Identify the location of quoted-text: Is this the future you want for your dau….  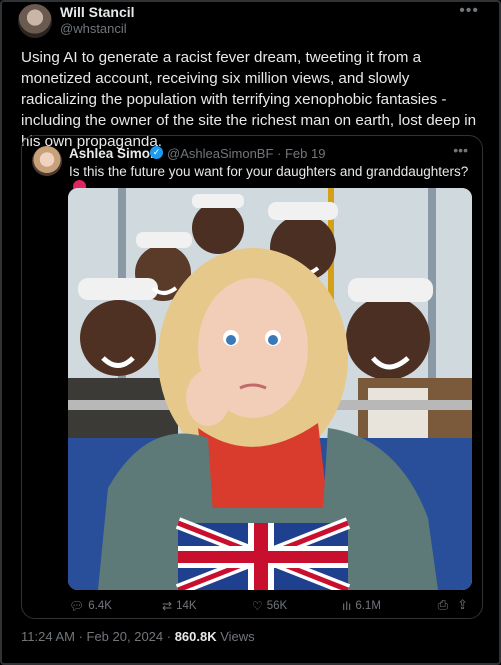
(269, 171).